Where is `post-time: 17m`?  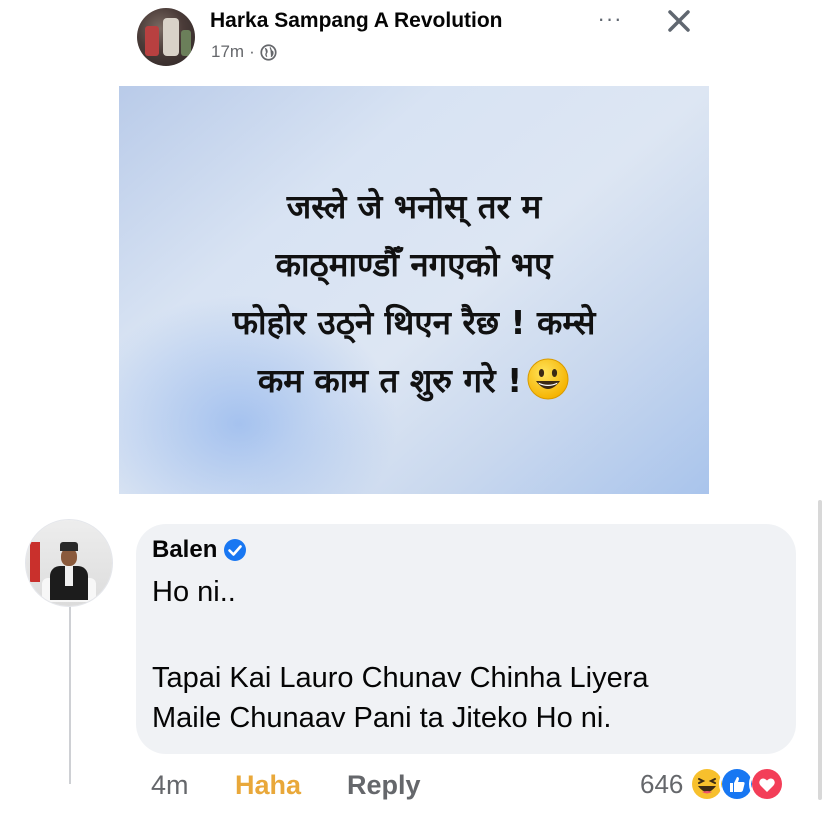
post-time: 17m is located at coordinates (227, 52).